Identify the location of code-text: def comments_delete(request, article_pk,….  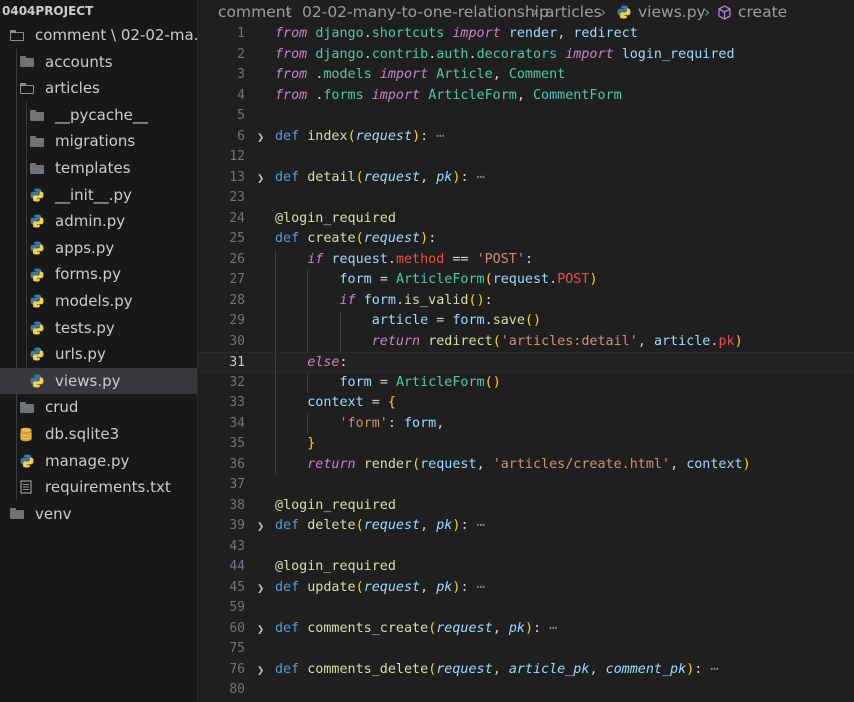
(497, 669).